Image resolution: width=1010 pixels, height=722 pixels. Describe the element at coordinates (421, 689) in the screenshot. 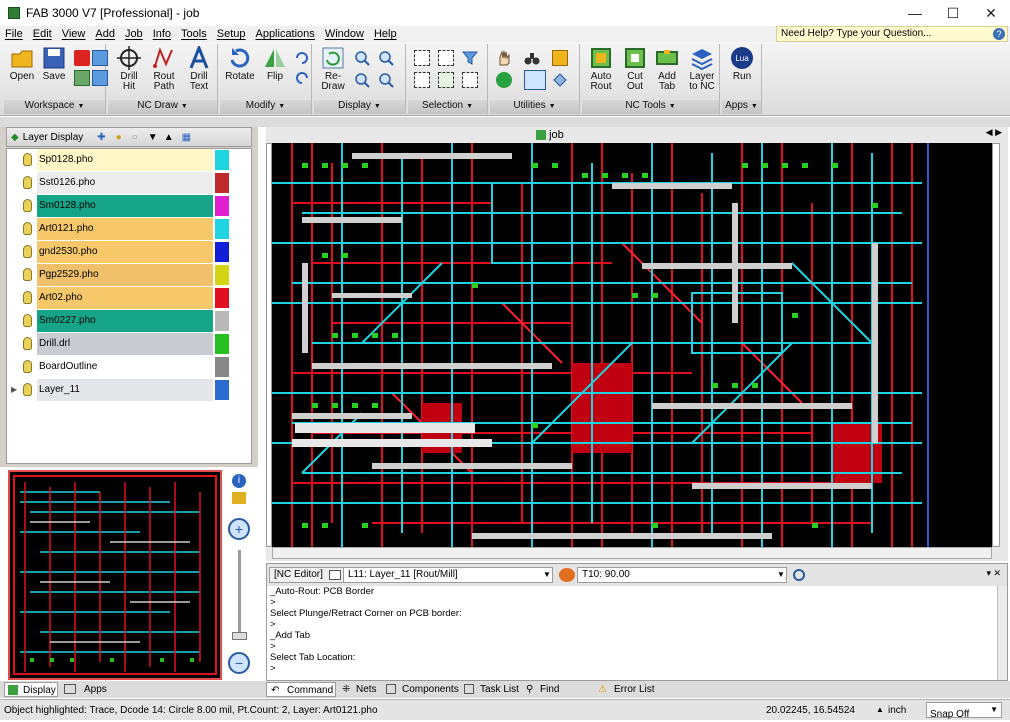

I see `tab-components: Components` at that location.